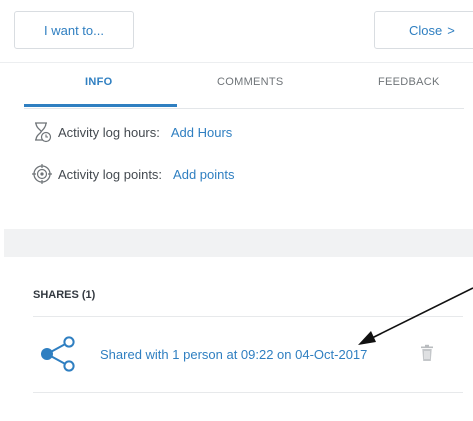 This screenshot has width=473, height=421. What do you see at coordinates (236, 62) in the screenshot?
I see `toolbar-divider` at bounding box center [236, 62].